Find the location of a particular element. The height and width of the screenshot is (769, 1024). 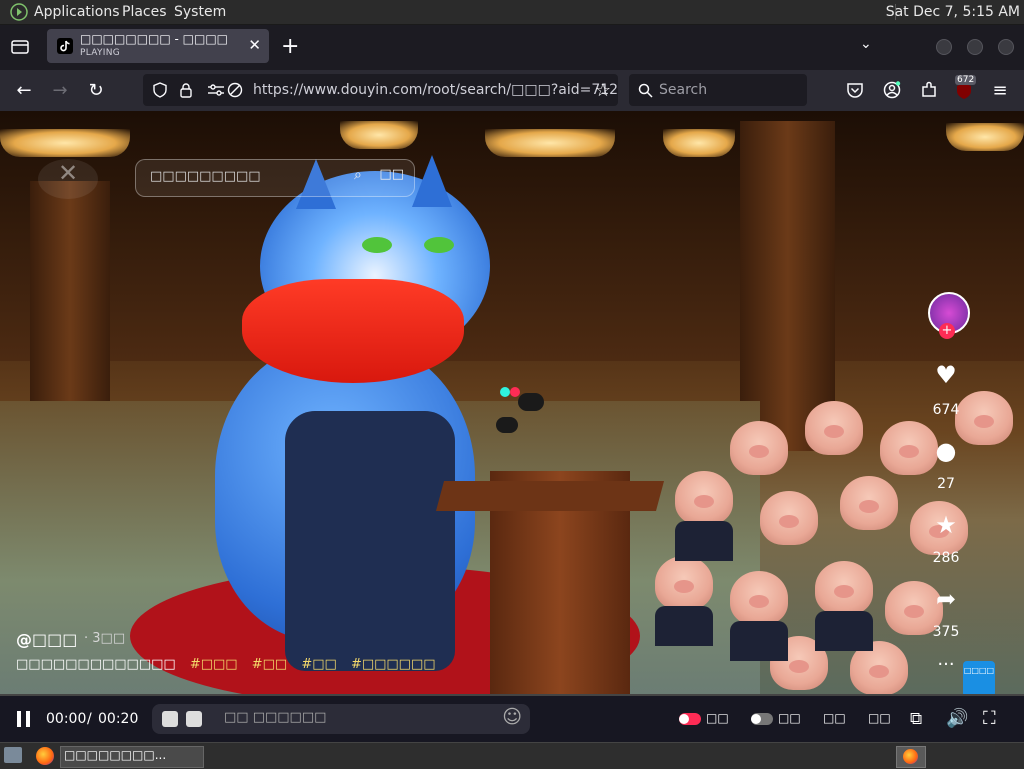

web-search-box: Search is located at coordinates (718, 90).